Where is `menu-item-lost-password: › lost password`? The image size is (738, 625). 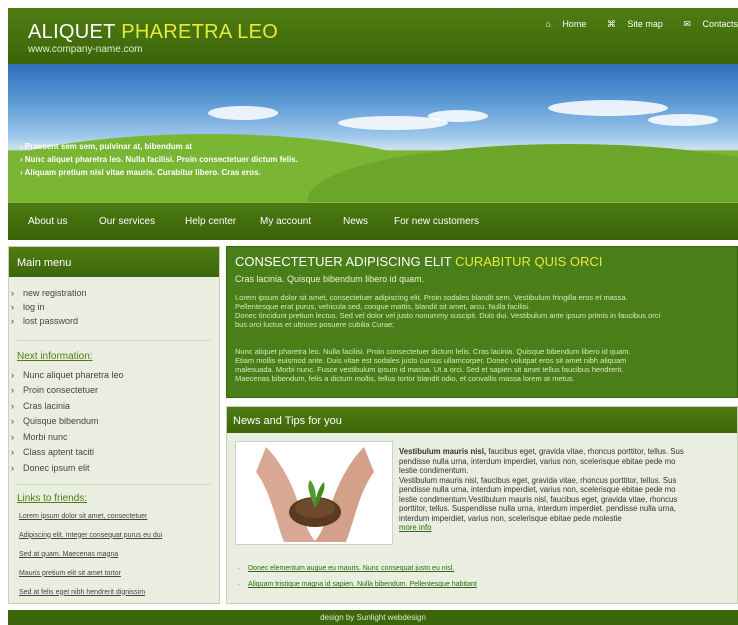
menu-item-lost-password: › lost password is located at coordinates (114, 321).